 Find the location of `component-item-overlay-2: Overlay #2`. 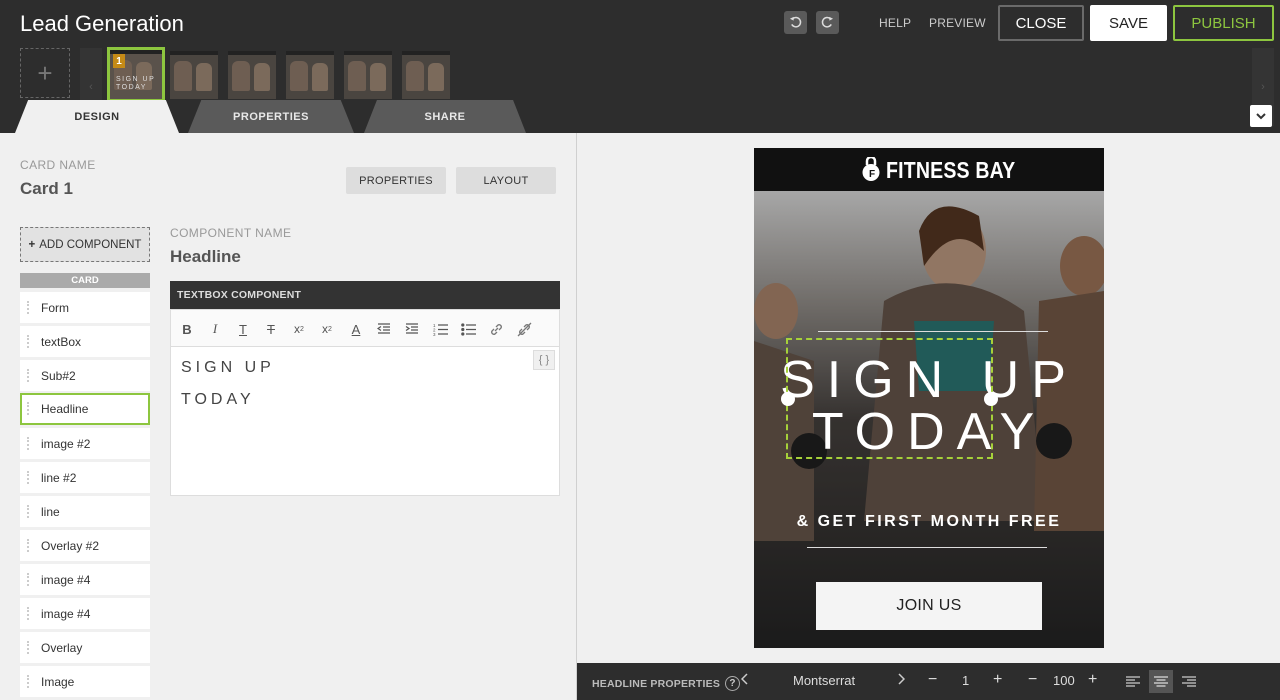

component-item-overlay-2: Overlay #2 is located at coordinates (85, 545).